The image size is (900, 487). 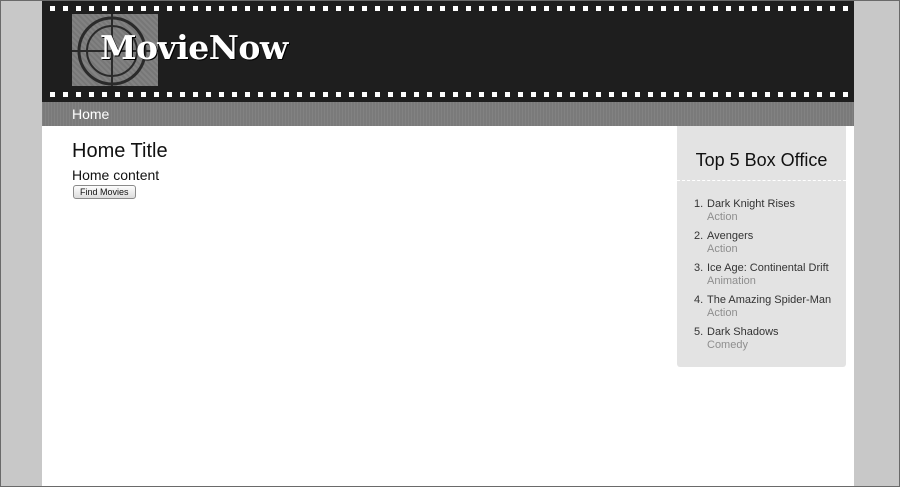 I want to click on sidebar-divider, so click(x=761, y=180).